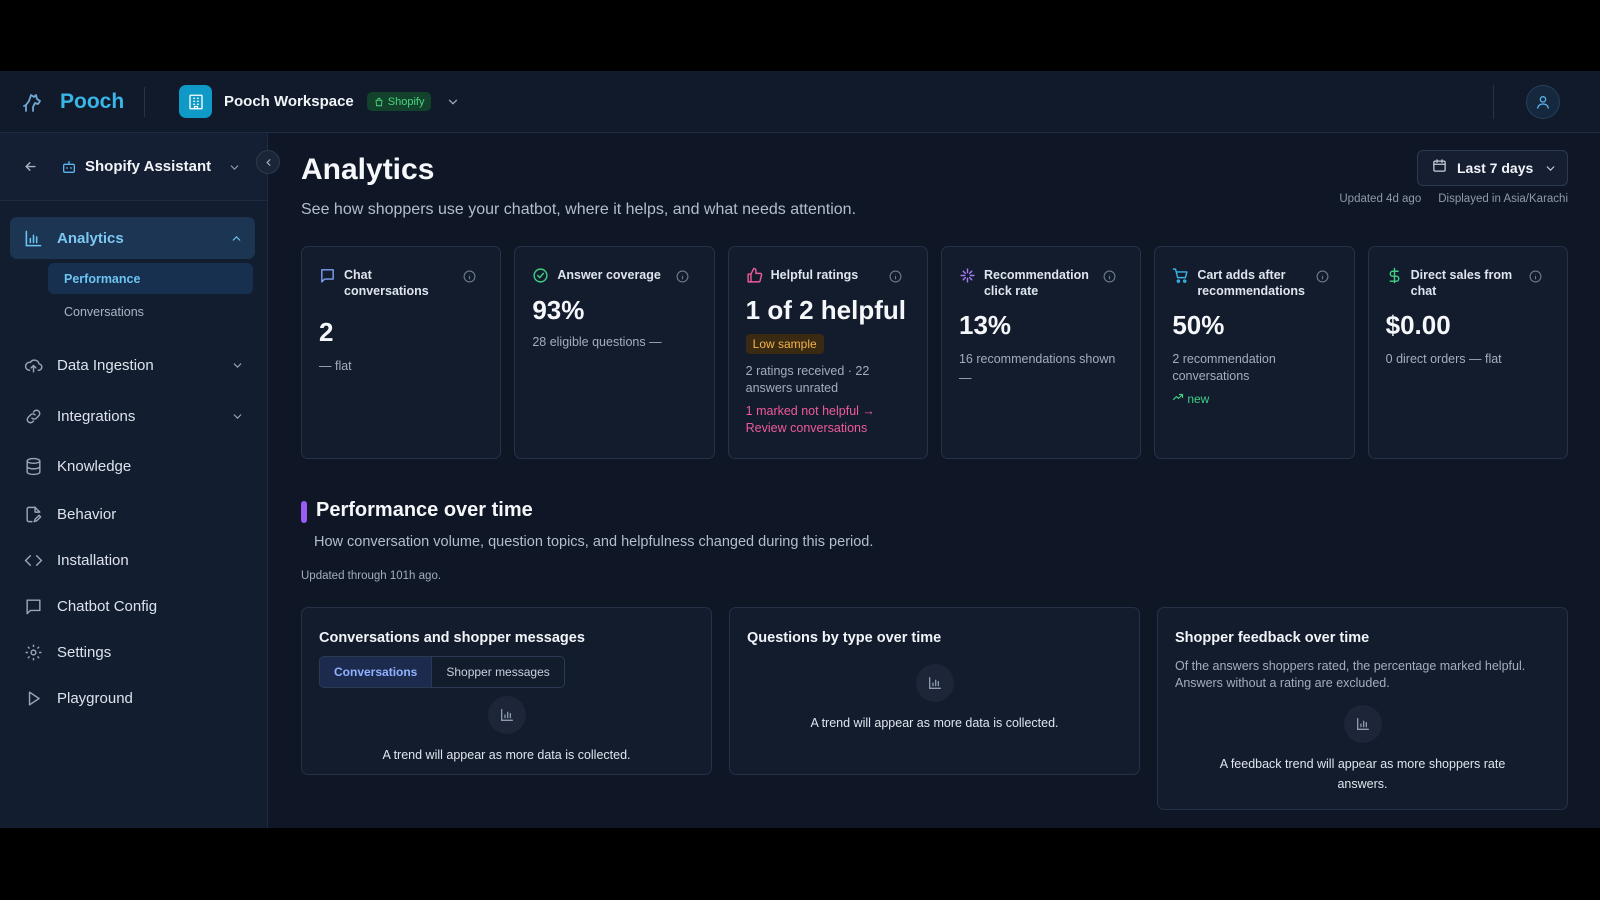 The height and width of the screenshot is (900, 1600). I want to click on series-toggle: Conversations Shopper messages, so click(442, 672).